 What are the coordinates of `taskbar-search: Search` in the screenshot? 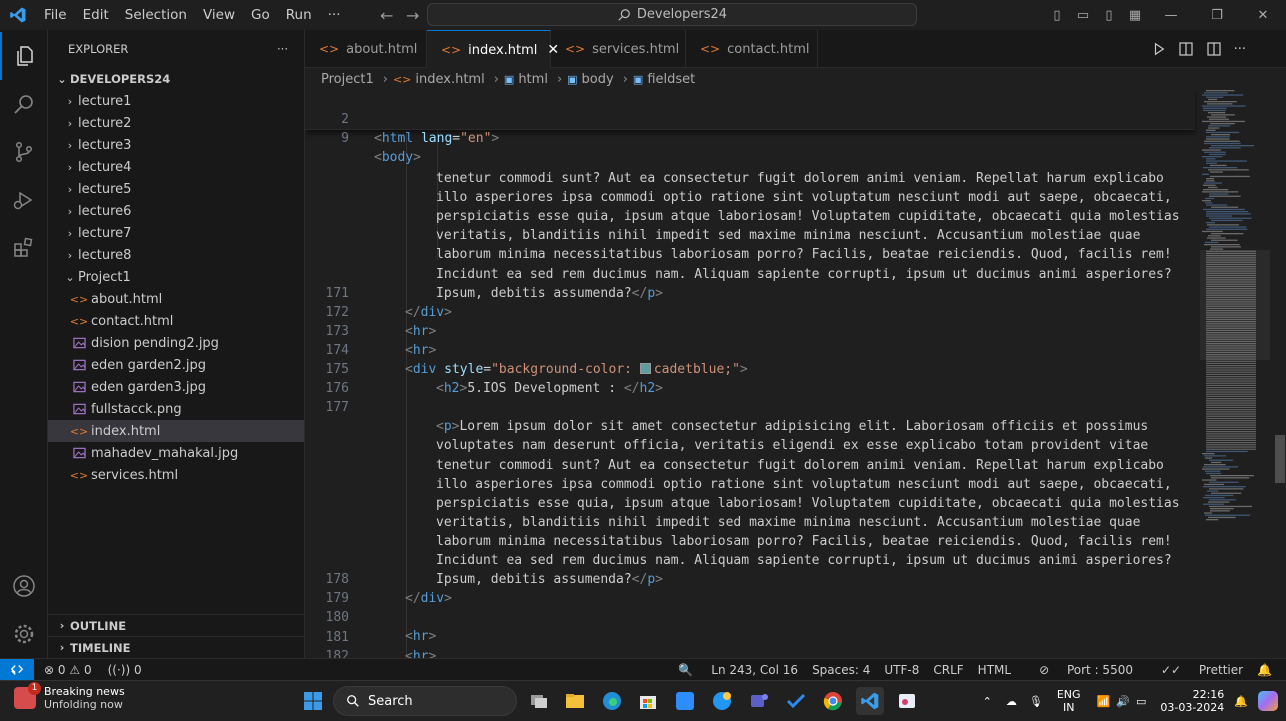 It's located at (425, 701).